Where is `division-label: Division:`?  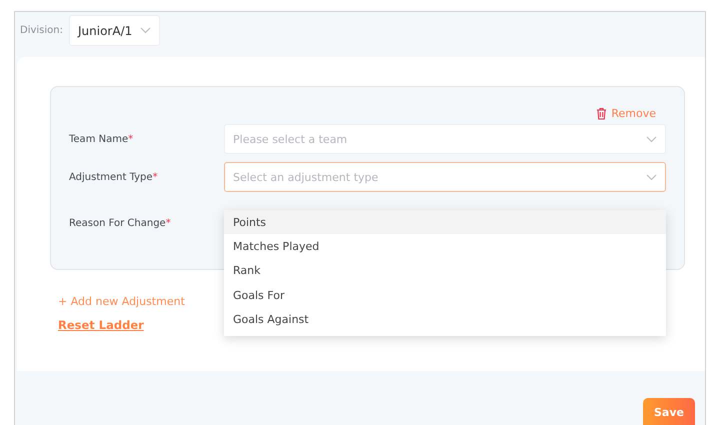
division-label: Division: is located at coordinates (41, 30).